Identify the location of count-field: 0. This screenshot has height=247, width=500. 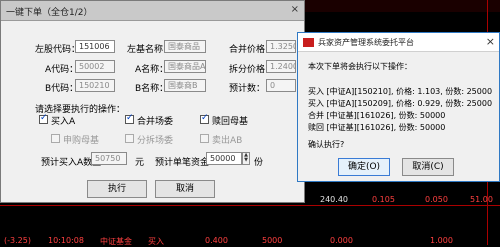
(281, 85).